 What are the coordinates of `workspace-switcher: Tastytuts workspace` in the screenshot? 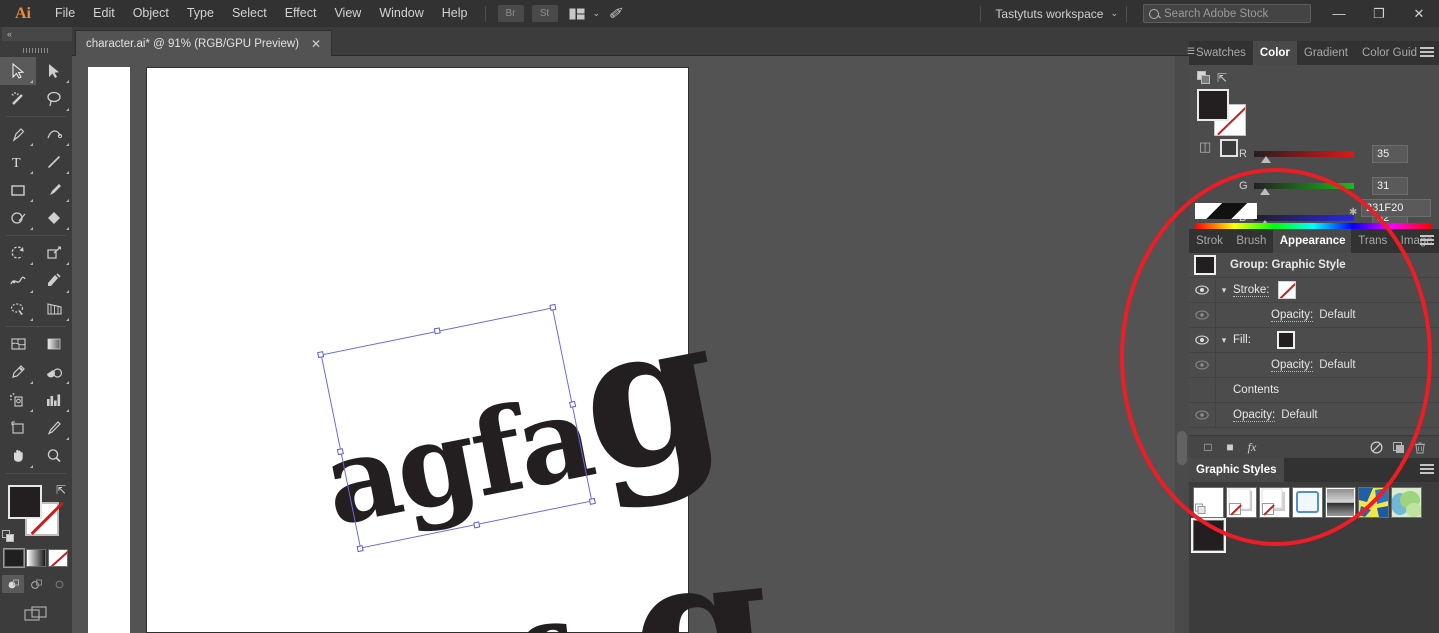 It's located at (1049, 14).